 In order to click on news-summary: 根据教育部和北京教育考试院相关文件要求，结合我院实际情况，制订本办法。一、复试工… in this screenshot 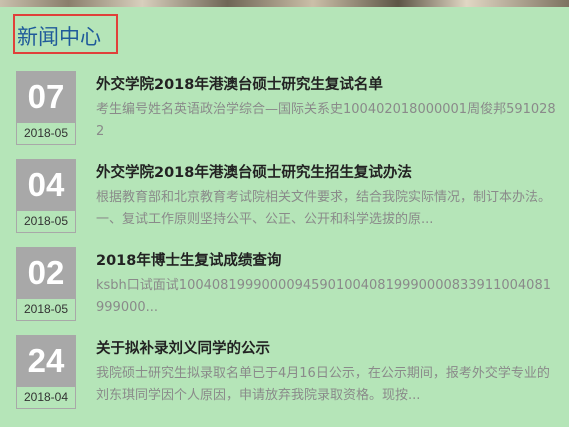, I will do `click(324, 208)`.